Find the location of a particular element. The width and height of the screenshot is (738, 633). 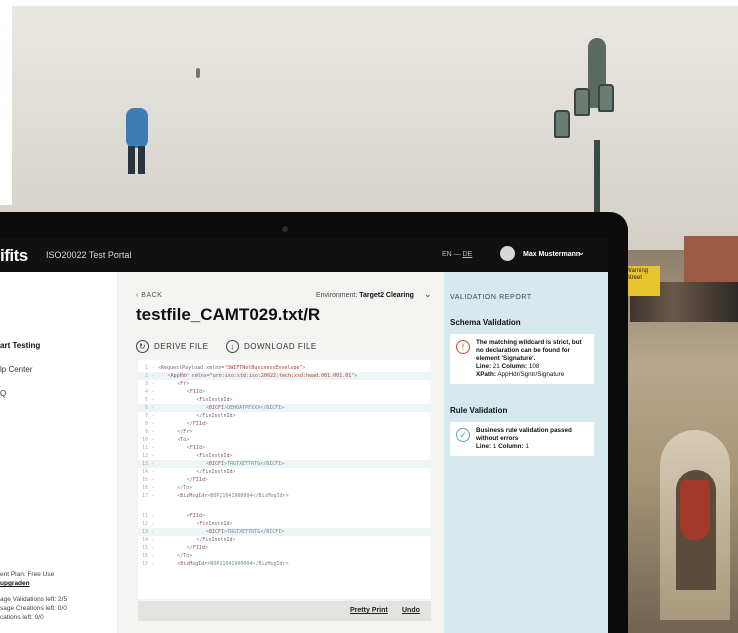

rule-position: Line: 1 Column: 1 is located at coordinates (502, 446).